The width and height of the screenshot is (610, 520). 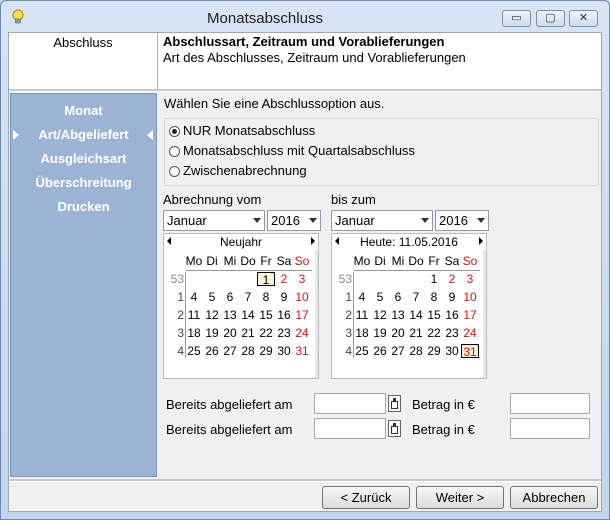 I want to click on amount-label-2: Betrag in €, so click(x=443, y=429).